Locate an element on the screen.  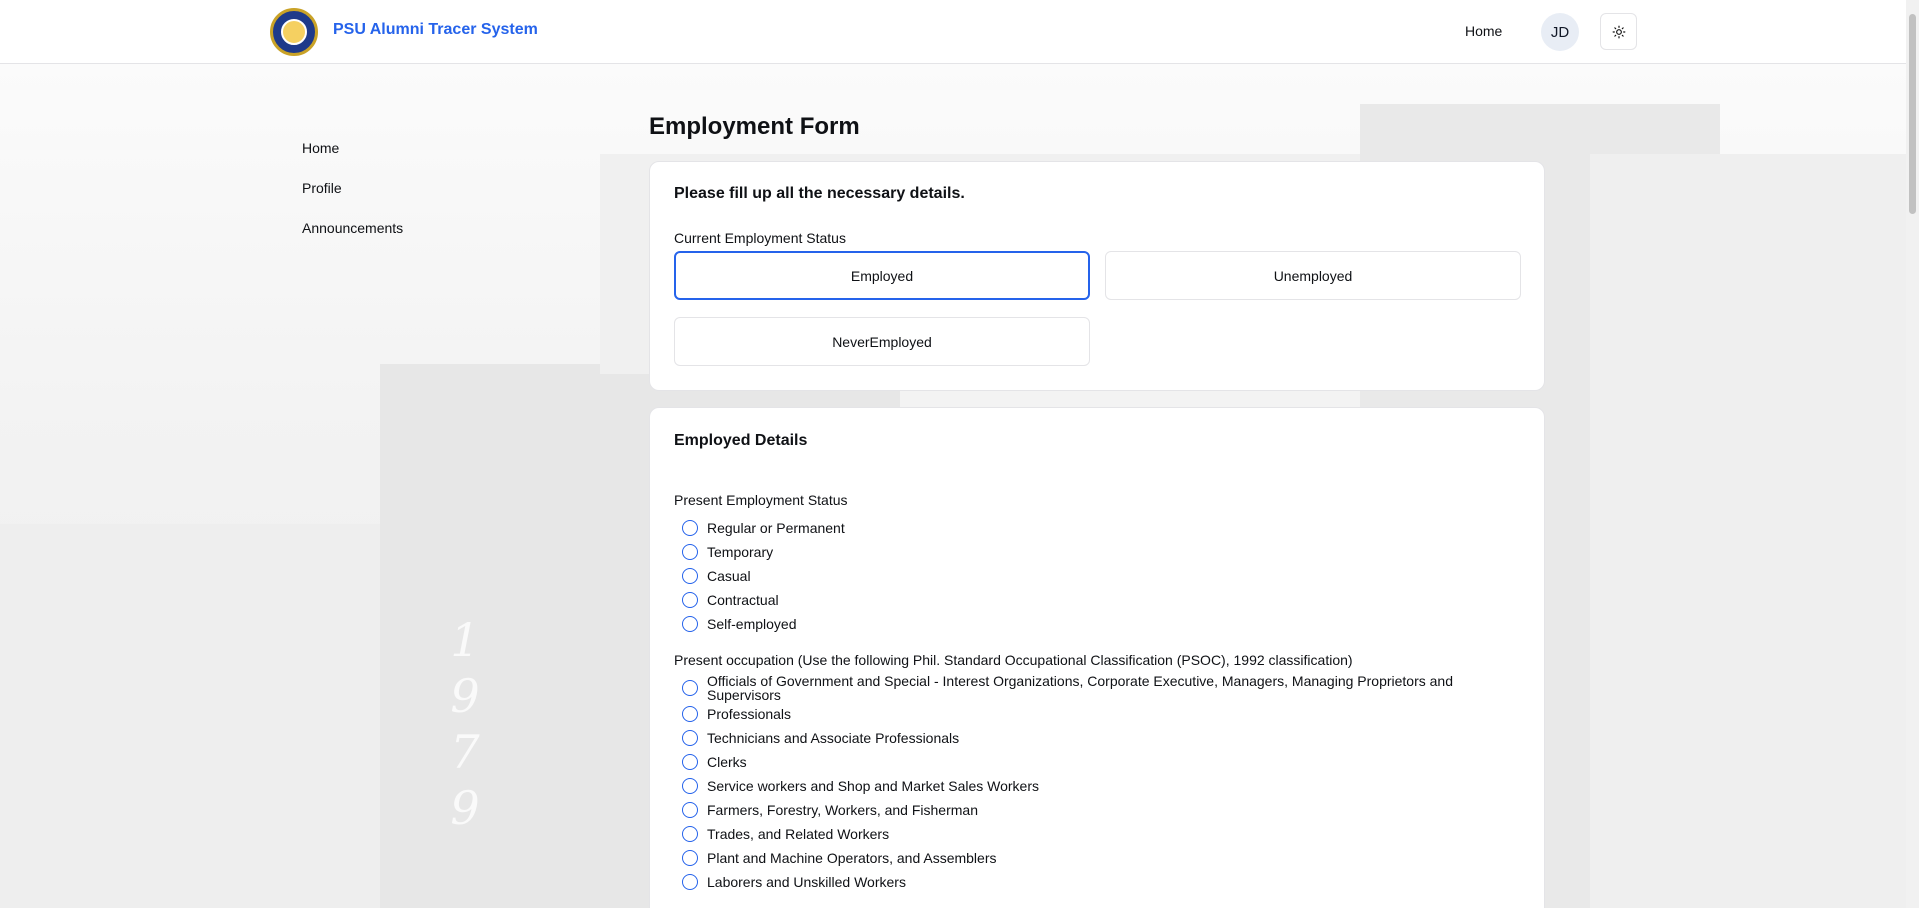
sidebar-item-profile: Profile is located at coordinates (352, 198).